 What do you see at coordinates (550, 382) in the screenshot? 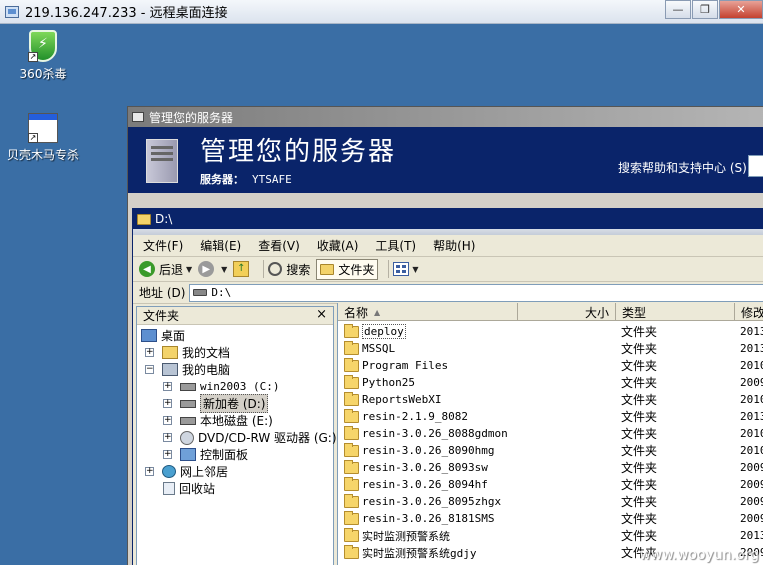
I see `file-row: Python25 文件夹 2009` at bounding box center [550, 382].